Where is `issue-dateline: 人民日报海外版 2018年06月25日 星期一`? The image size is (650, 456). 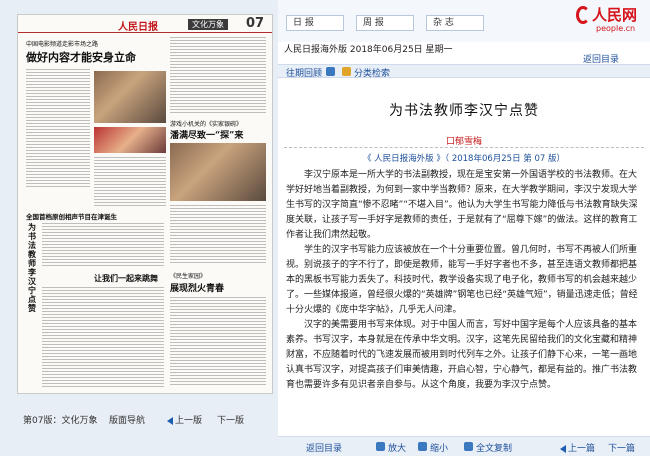
issue-dateline: 人民日报海外版 2018年06月25日 星期一 is located at coordinates (368, 50).